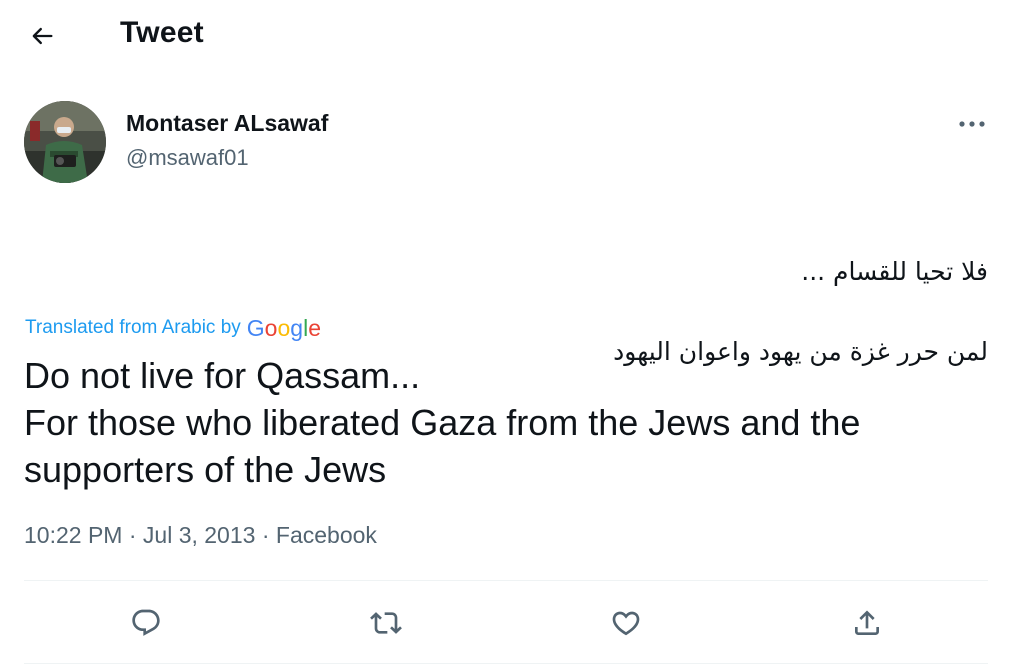 The height and width of the screenshot is (666, 1024). I want to click on author-name: Montaser ALsawaf, so click(227, 123).